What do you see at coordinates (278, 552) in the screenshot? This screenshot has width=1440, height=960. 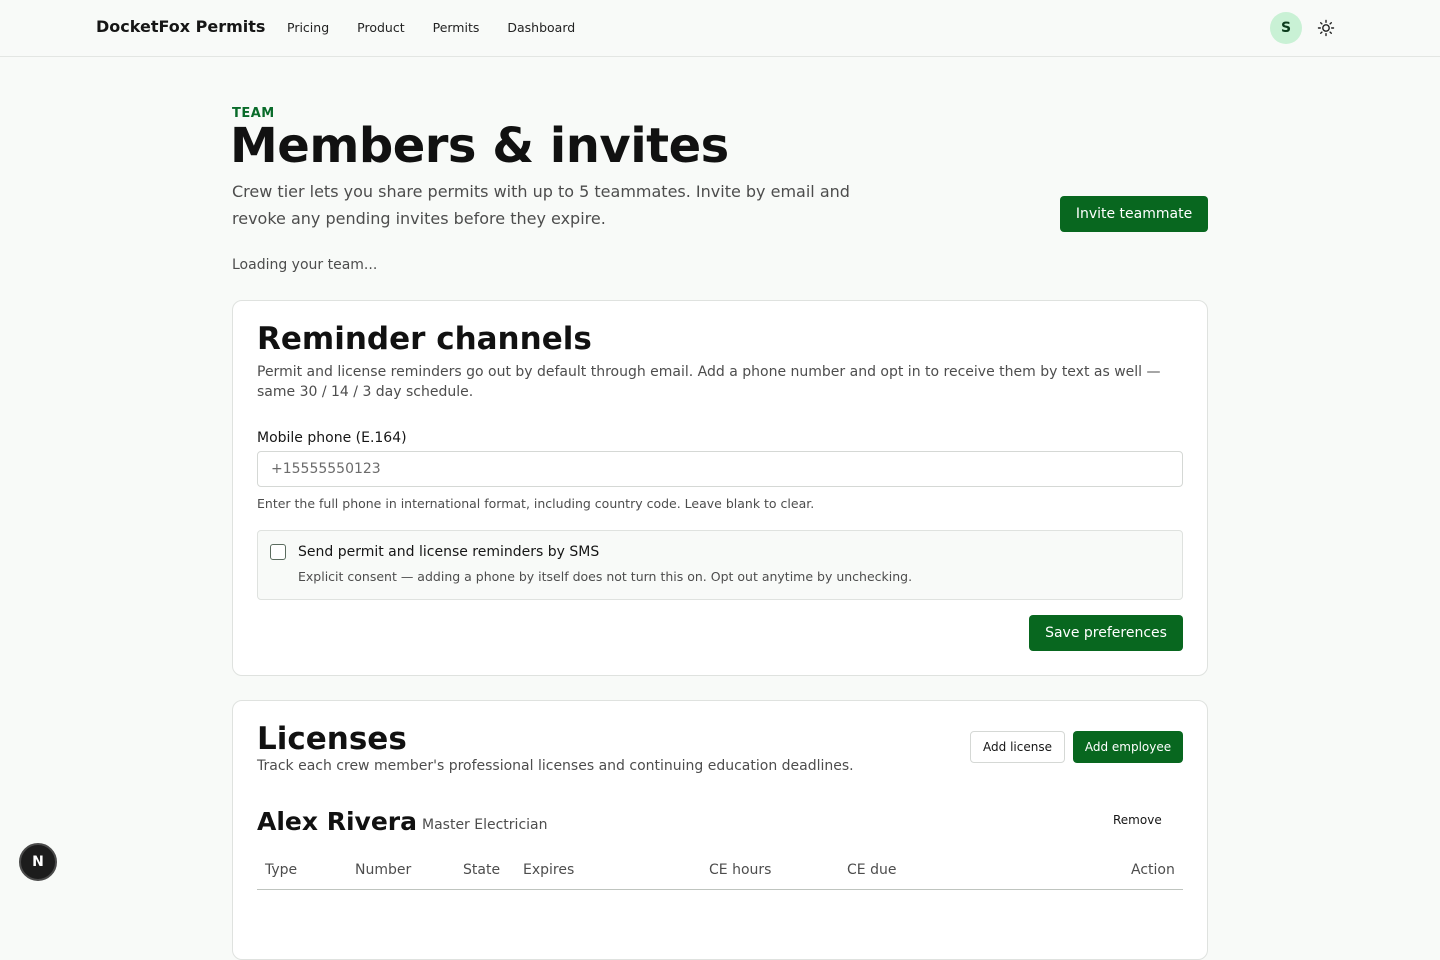 I see `sms-consent-checkbox` at bounding box center [278, 552].